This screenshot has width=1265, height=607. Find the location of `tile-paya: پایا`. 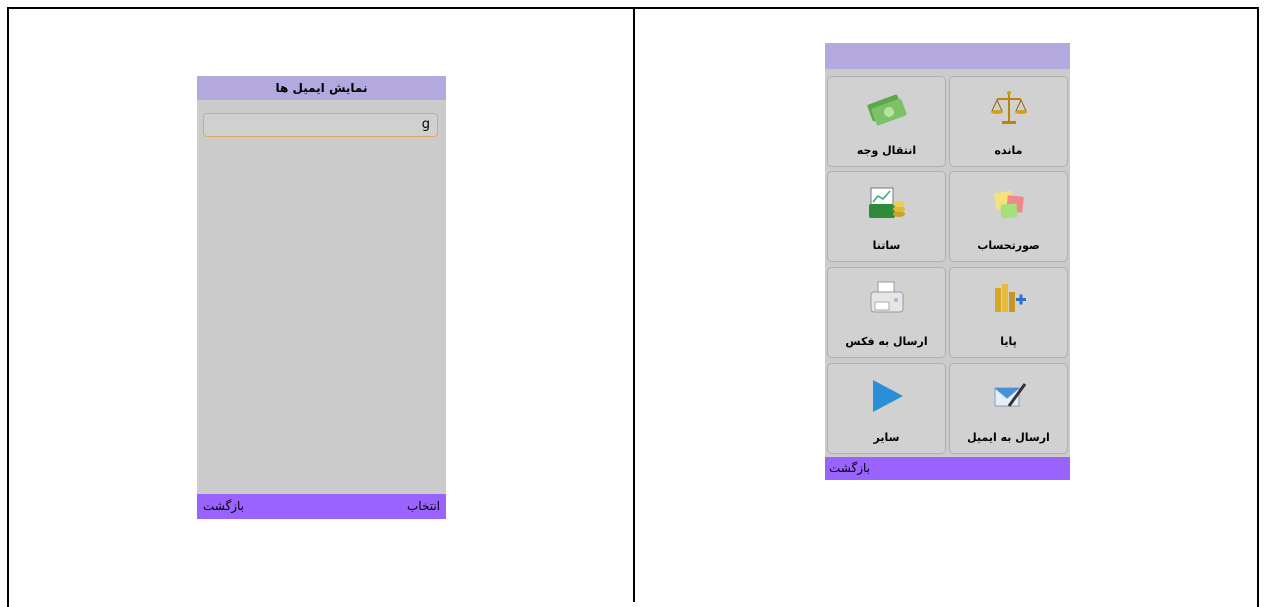

tile-paya: پایا is located at coordinates (1008, 312).